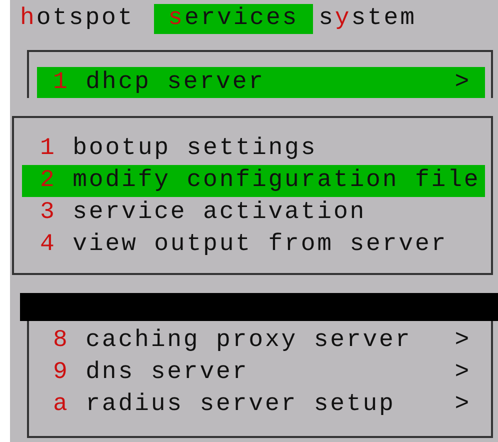  I want to click on menu-item: 1 dhcp server >, so click(261, 82).